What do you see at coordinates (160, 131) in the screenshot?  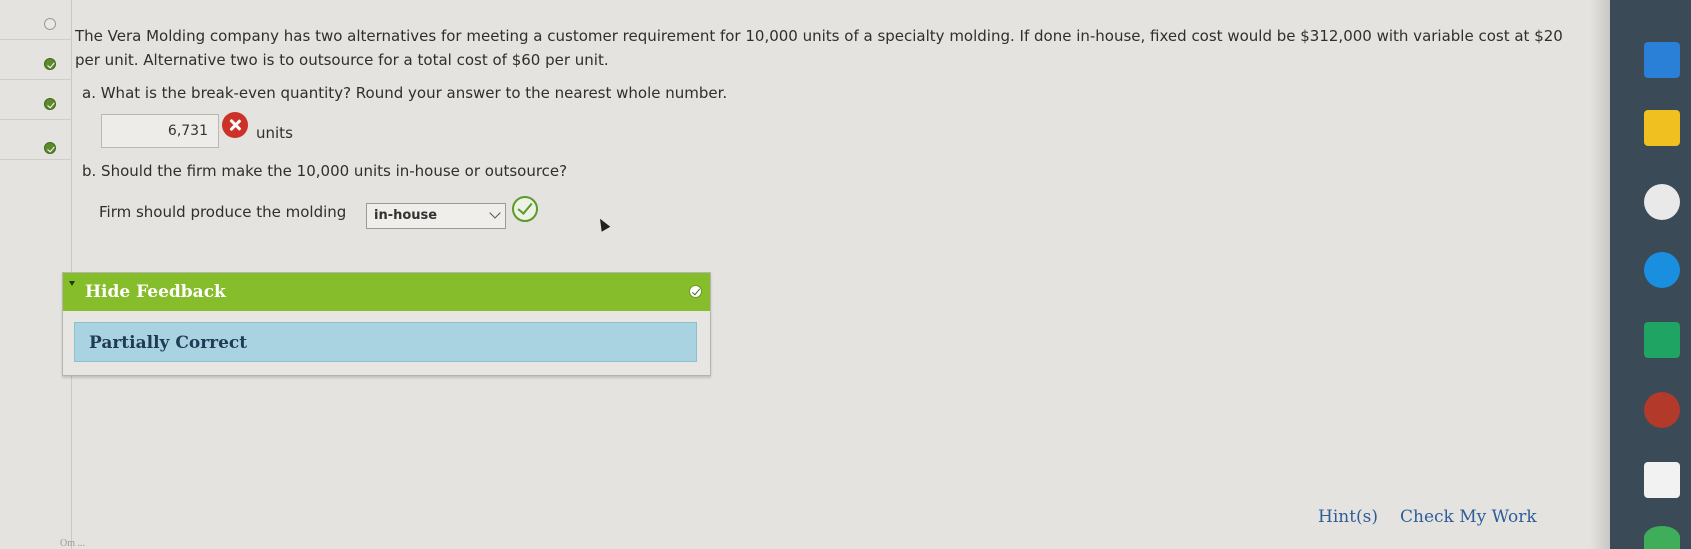 I see `break-even-input: 6,731` at bounding box center [160, 131].